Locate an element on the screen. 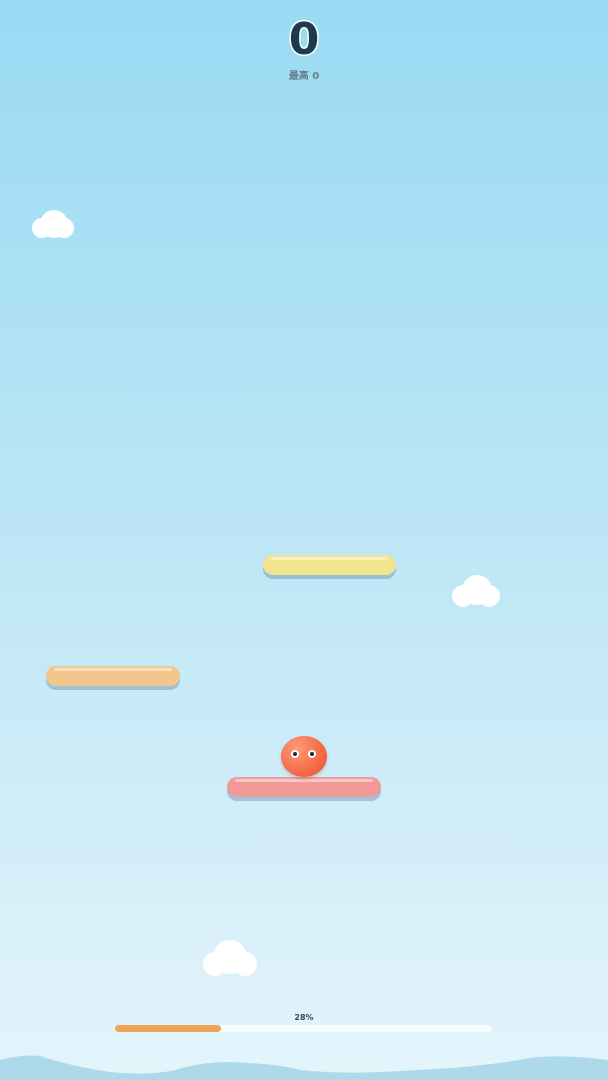 The height and width of the screenshot is (1080, 608). best-score: 最高 0 is located at coordinates (304, 76).